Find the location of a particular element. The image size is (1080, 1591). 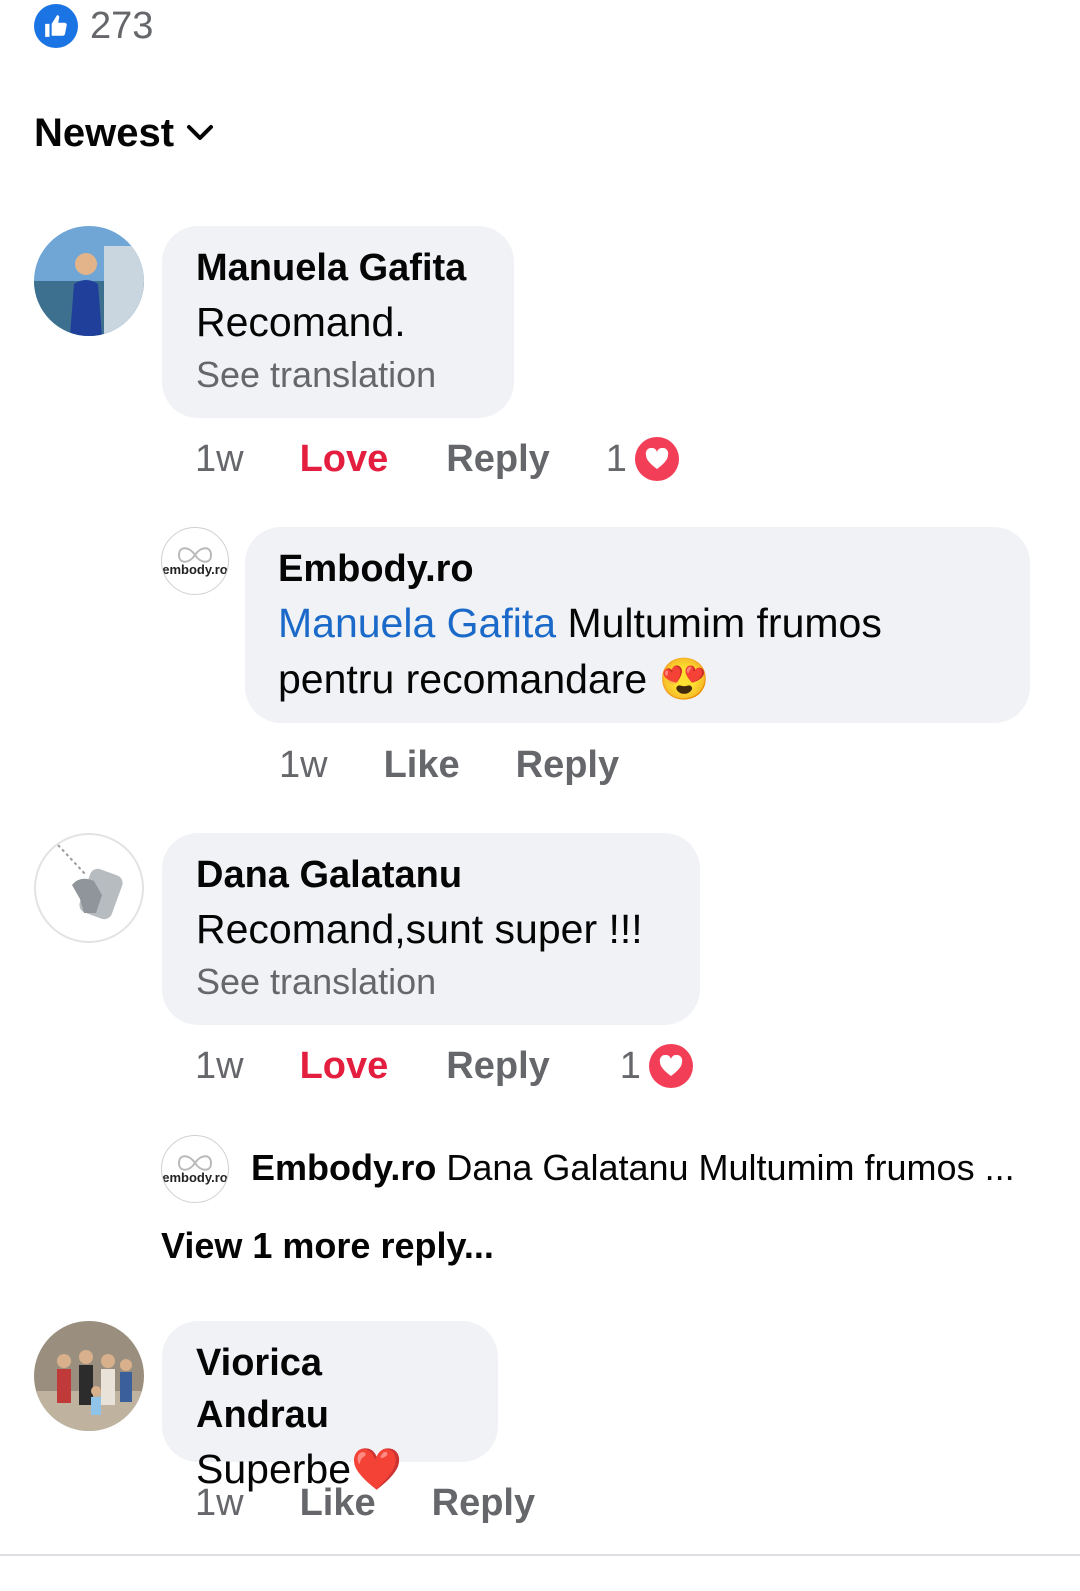

comment-bubble: Viorica Andrau Superbe❤️ is located at coordinates (330, 1406).